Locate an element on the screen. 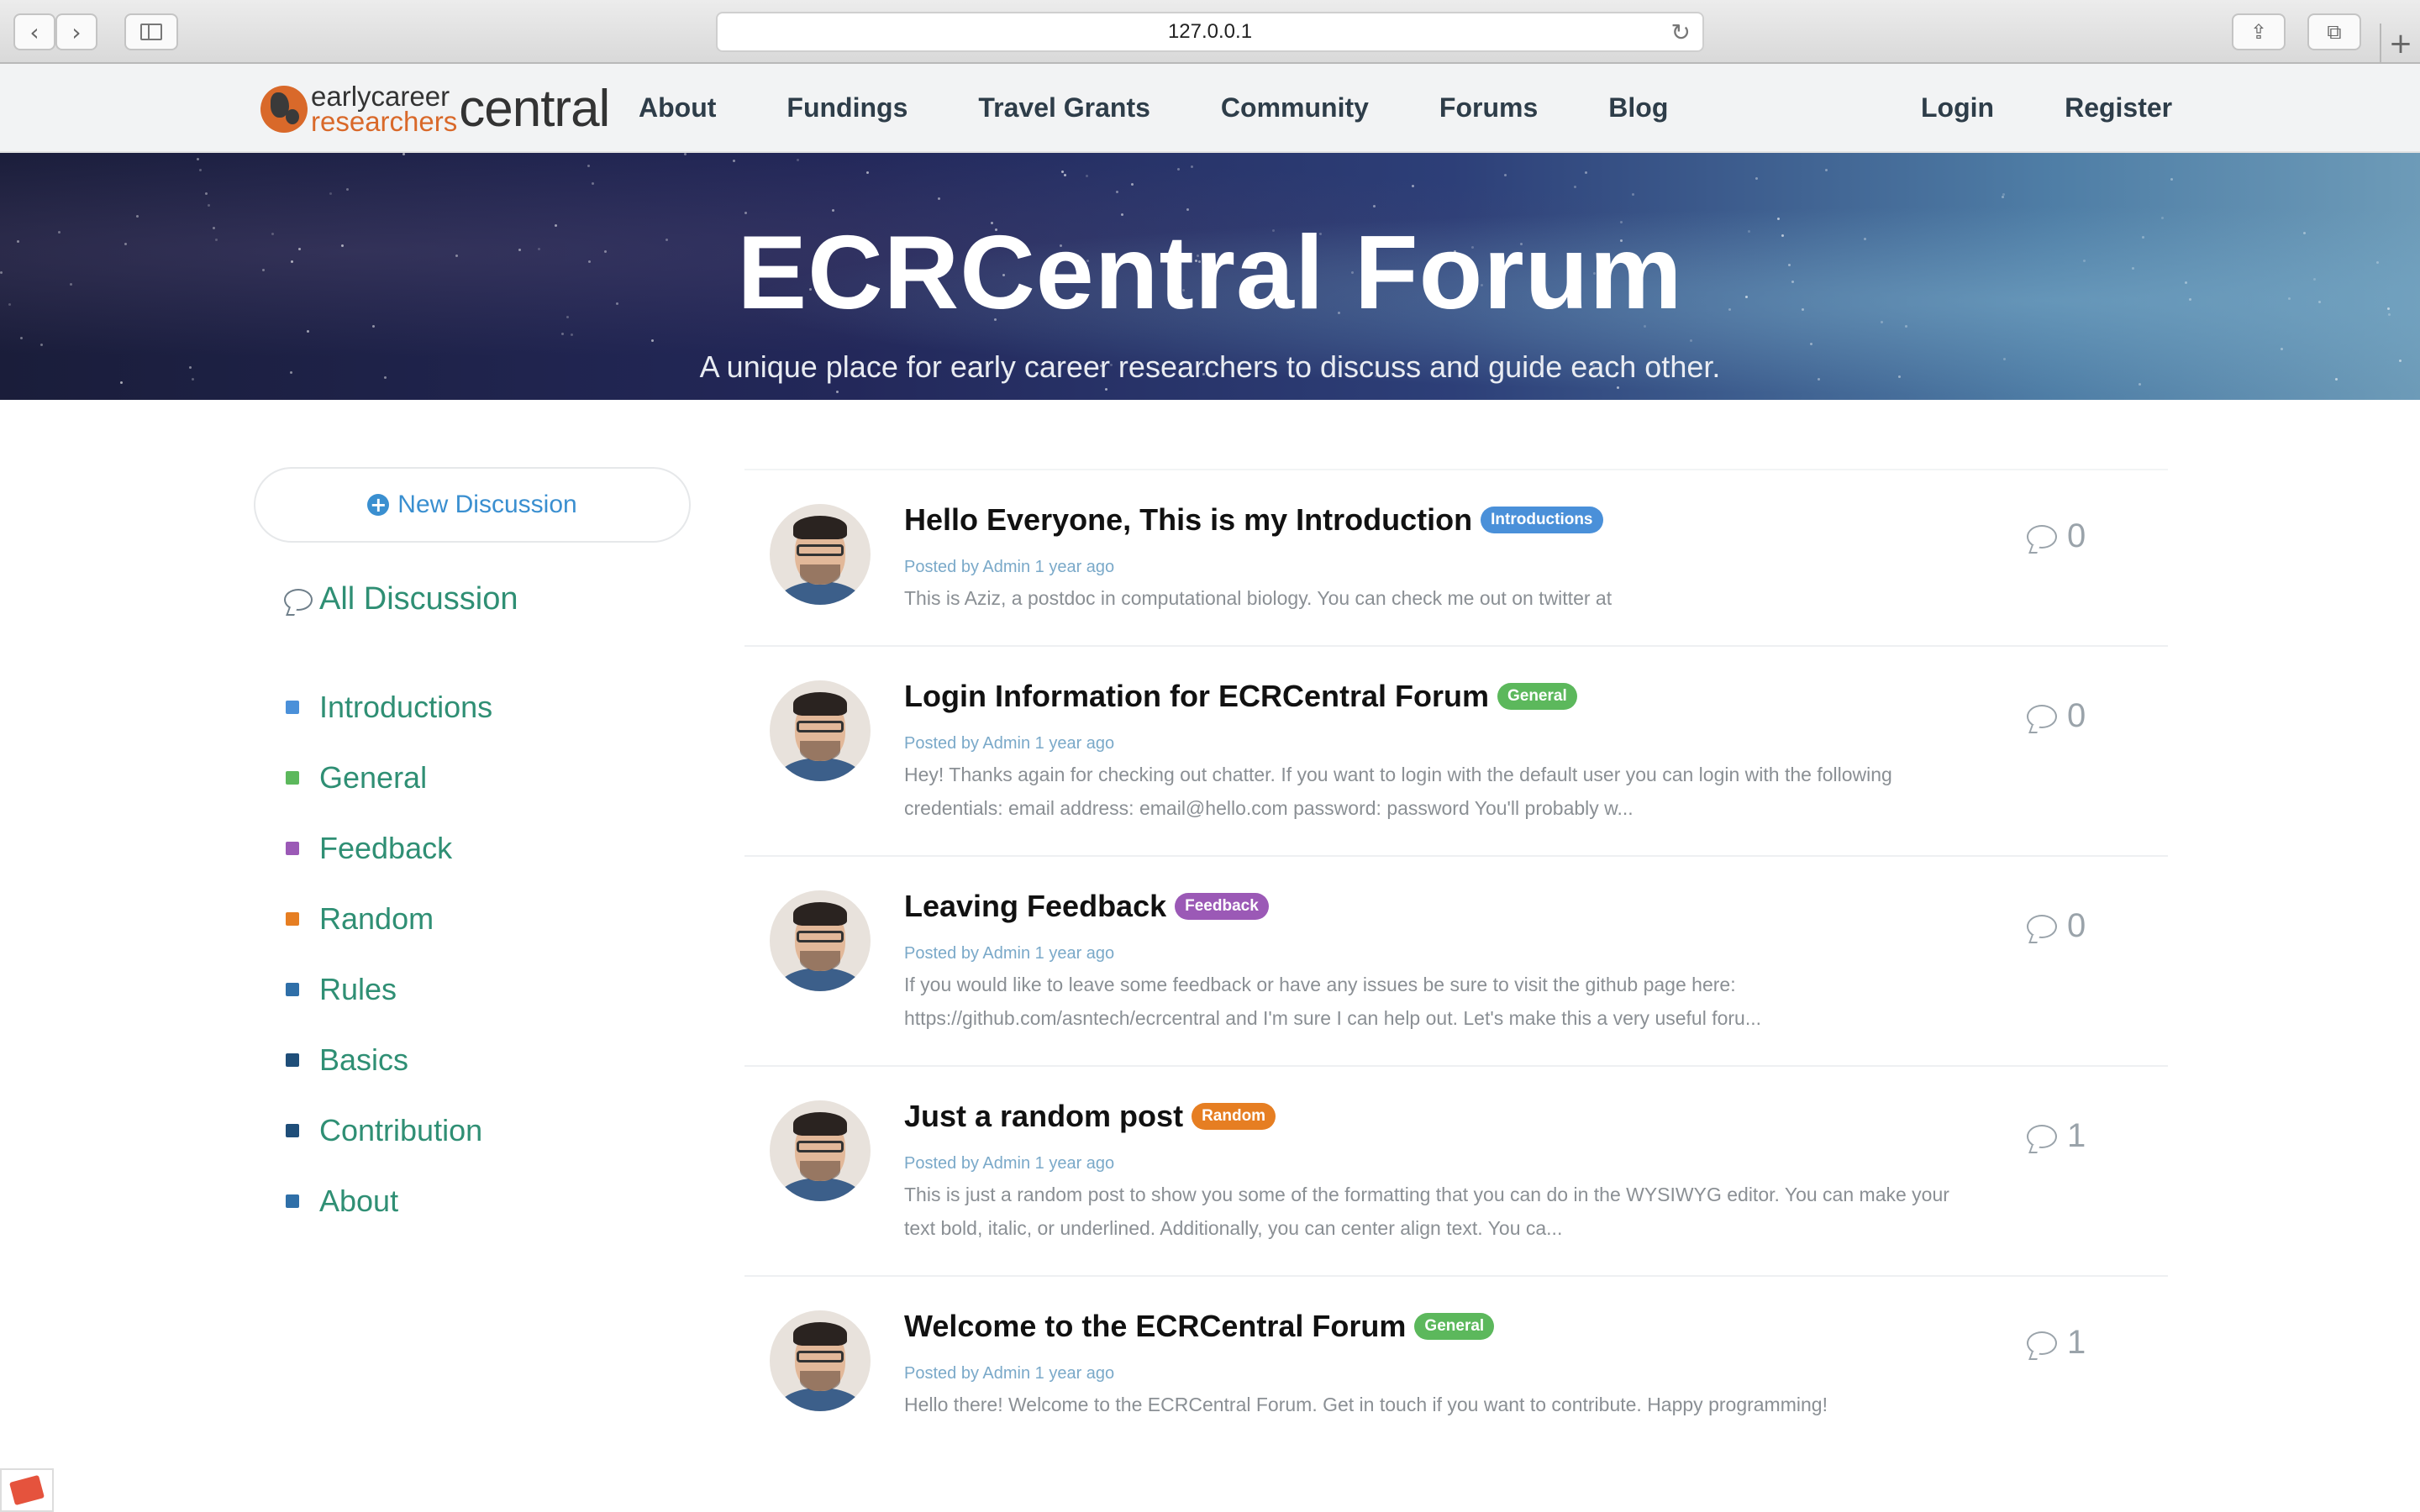 The height and width of the screenshot is (1512, 2420). discussion-title: Welcome to the ECRCentral Forum is located at coordinates (1155, 1326).